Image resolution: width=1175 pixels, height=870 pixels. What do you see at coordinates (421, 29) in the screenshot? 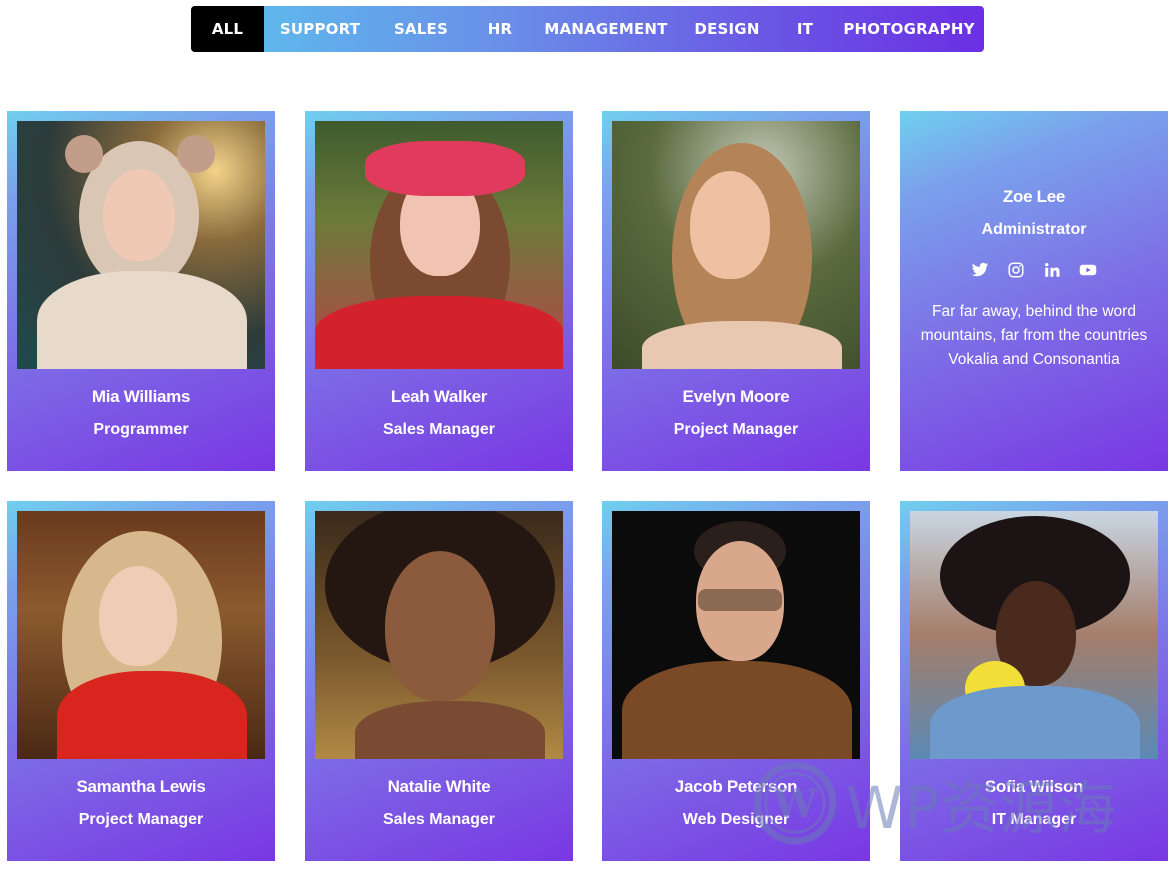
I see `filter-sales: SALES` at bounding box center [421, 29].